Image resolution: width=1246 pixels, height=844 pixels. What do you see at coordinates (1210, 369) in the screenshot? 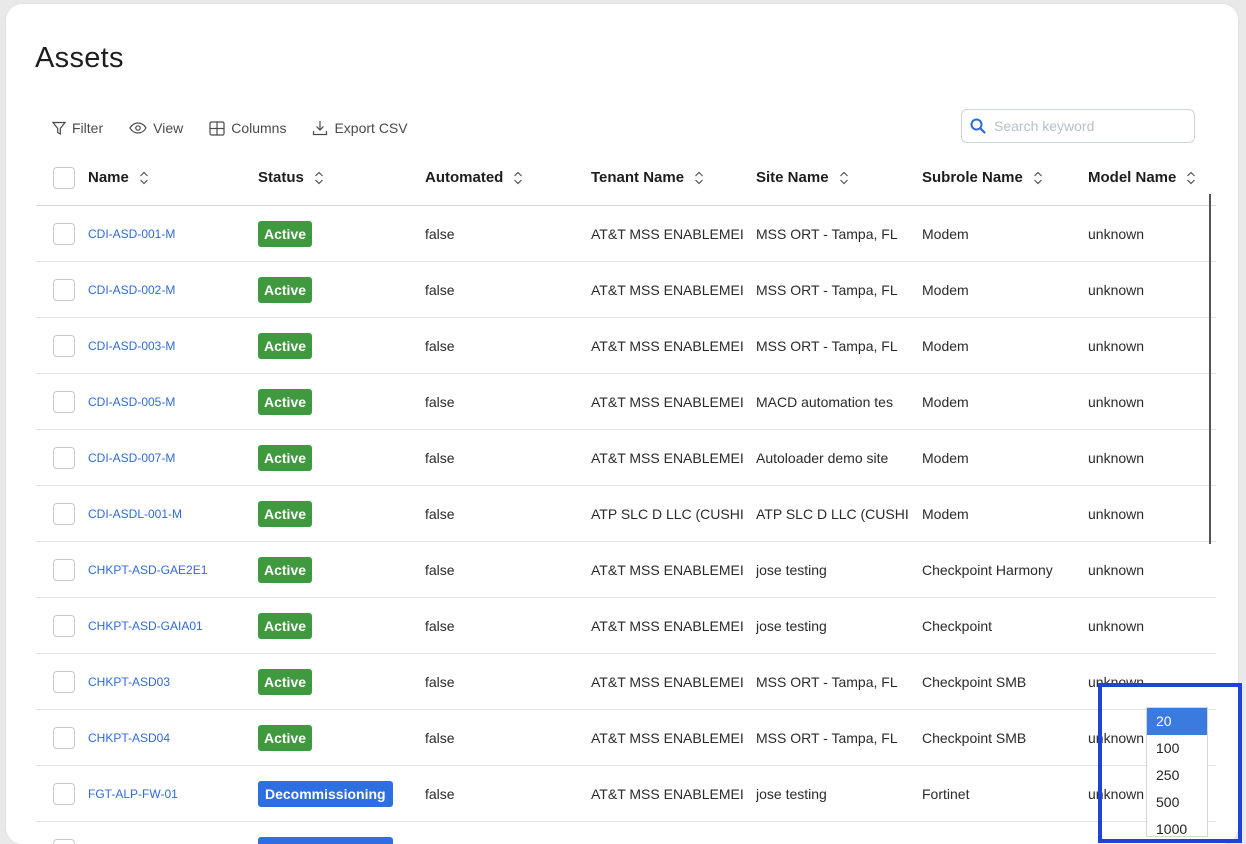
I see `table-scrollbar` at bounding box center [1210, 369].